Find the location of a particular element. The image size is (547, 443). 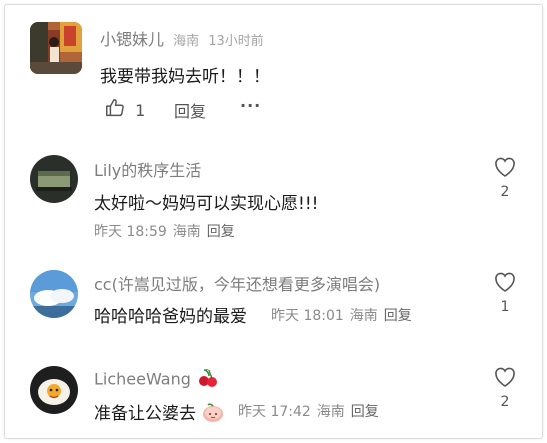

reply-meta: 昨天 18:01 海南 回复 is located at coordinates (344, 315).